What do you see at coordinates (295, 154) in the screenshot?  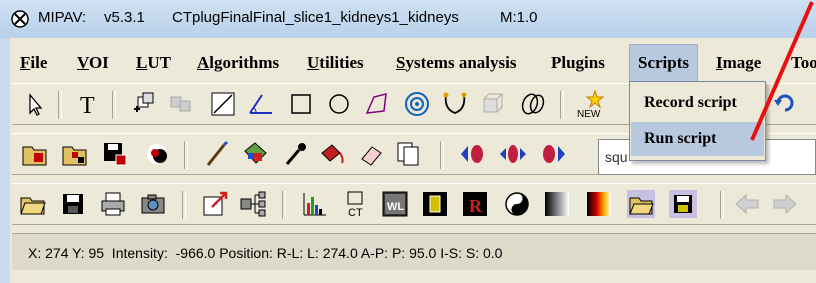 I see `dropper-icon` at bounding box center [295, 154].